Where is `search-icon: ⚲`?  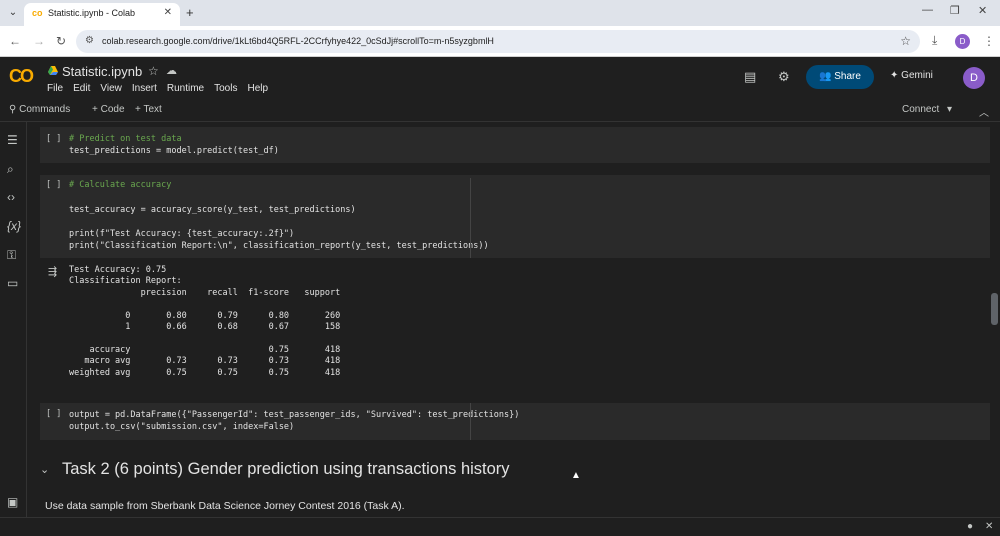 search-icon: ⚲ is located at coordinates (14, 109).